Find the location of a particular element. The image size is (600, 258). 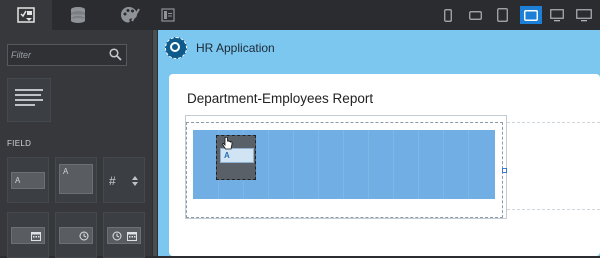

tab-styles is located at coordinates (130, 15).